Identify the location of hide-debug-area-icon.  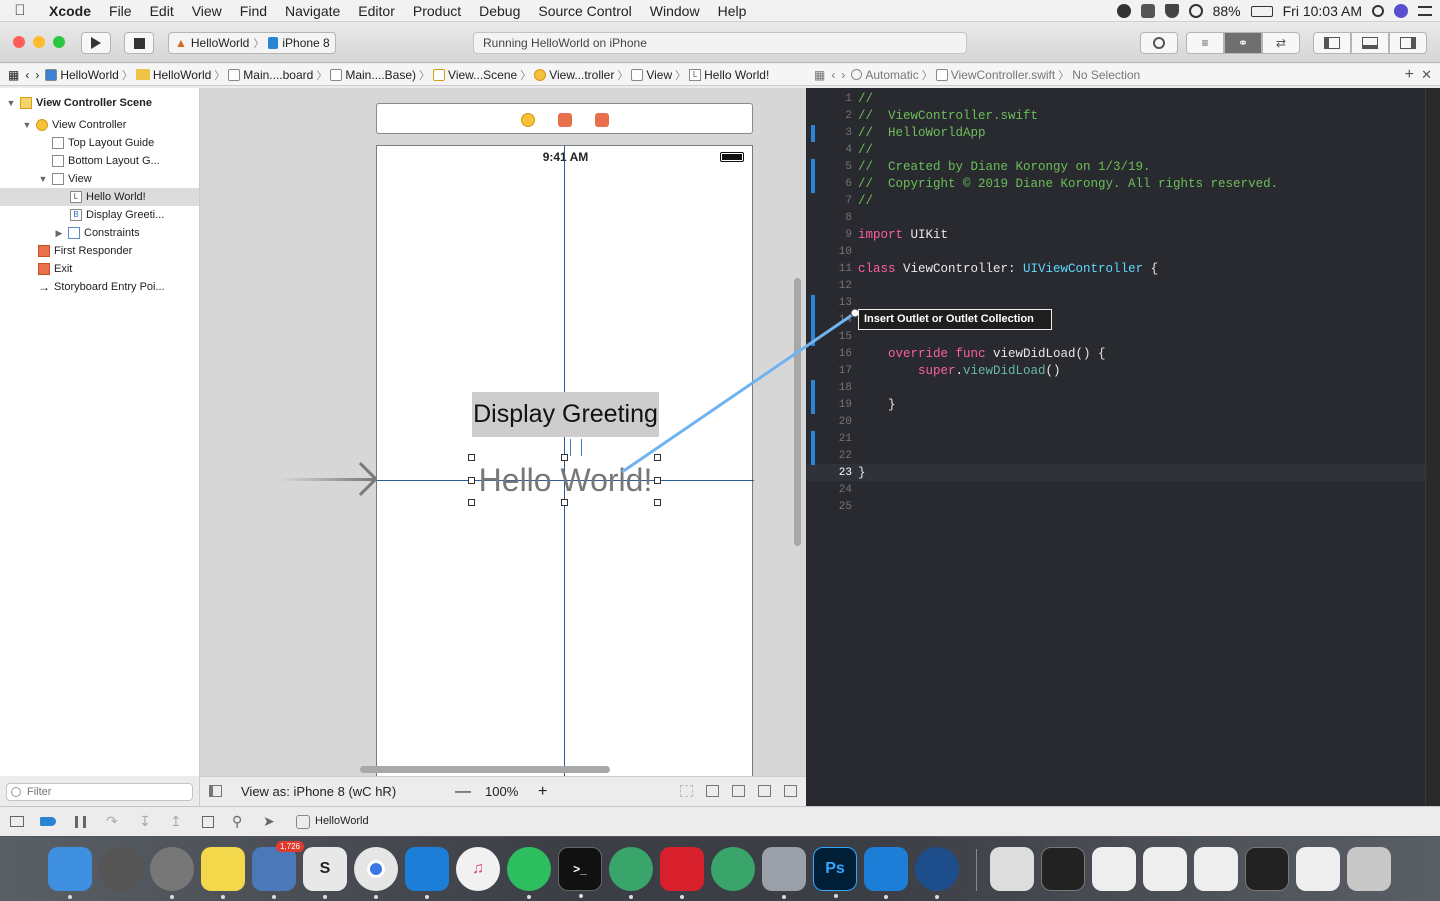
(17, 821).